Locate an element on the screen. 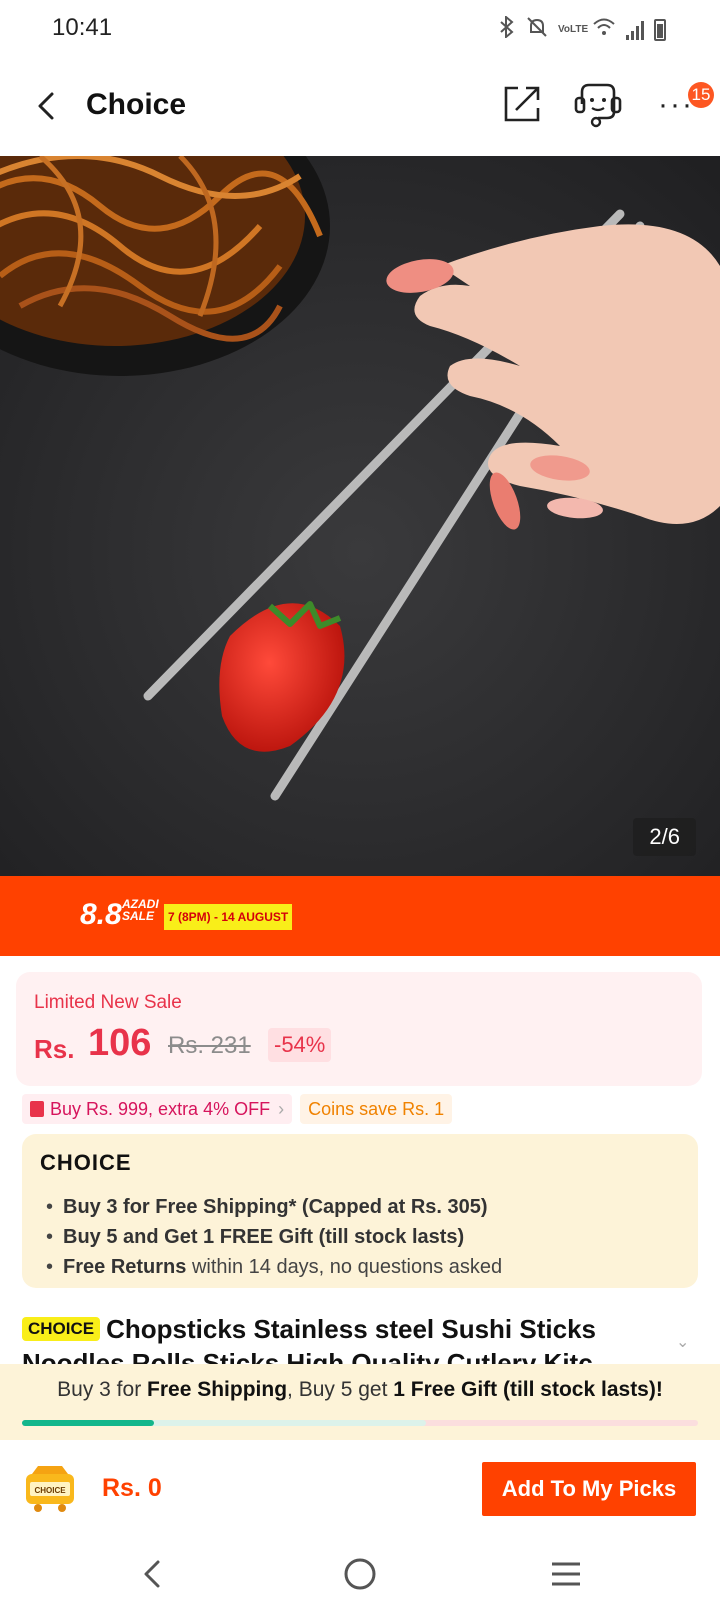  price-card: Limited New Sale Rs. 106 Rs. 231 -54% is located at coordinates (359, 1029).